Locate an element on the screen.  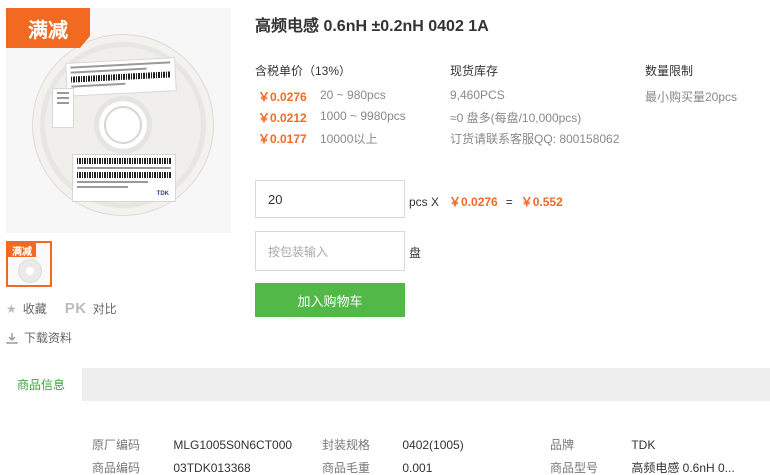
price-tier-2: ￥0.0212 1000 ~ 9980pcs is located at coordinates (332, 117).